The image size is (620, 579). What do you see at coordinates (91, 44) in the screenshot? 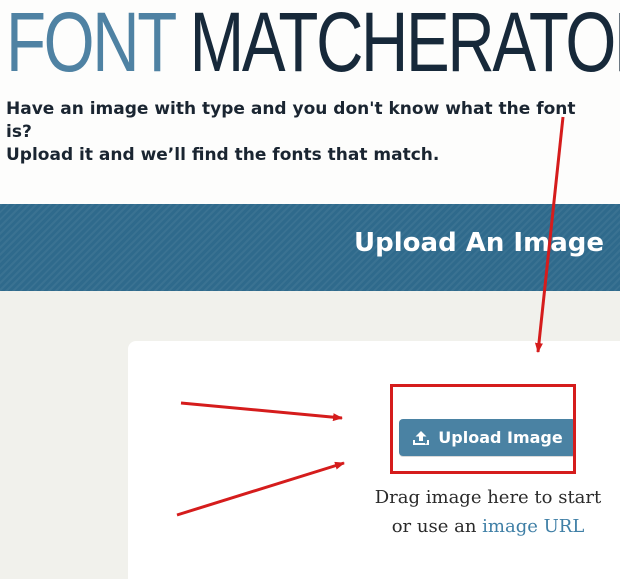
I see `logo-word-font: FONT` at bounding box center [91, 44].